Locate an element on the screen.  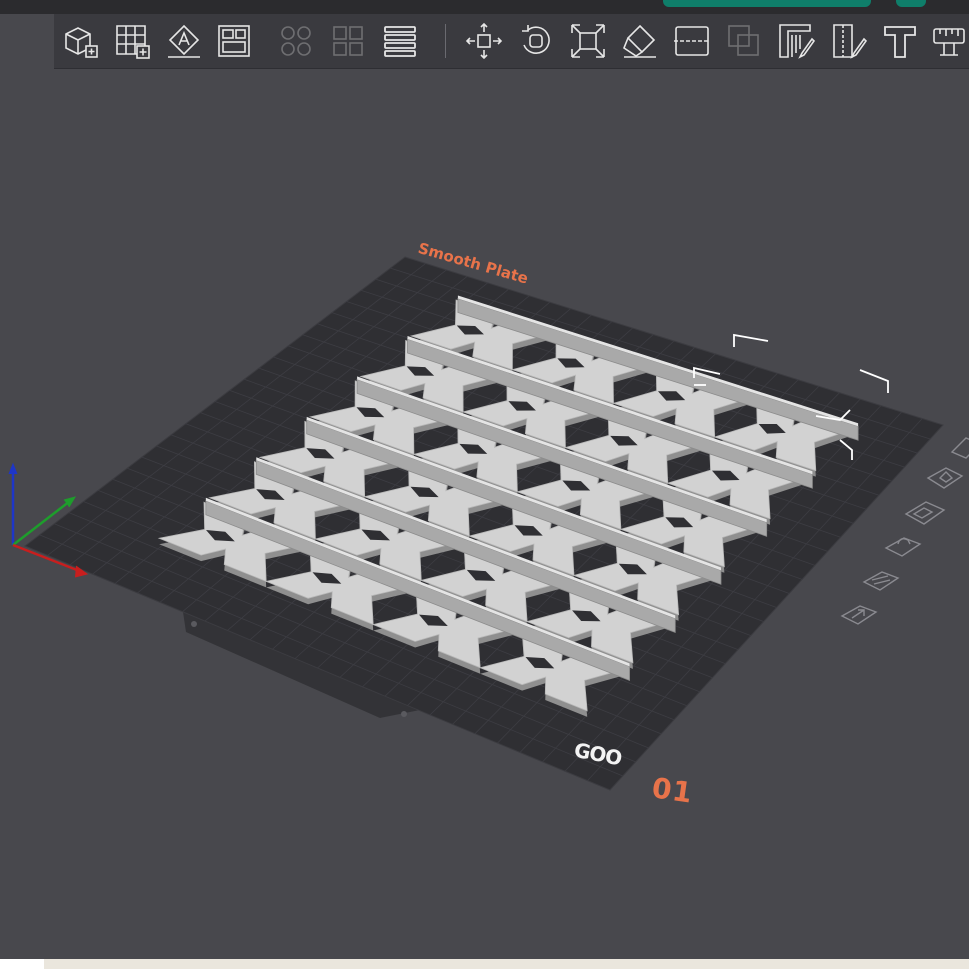
plate-settings-icon is located at coordinates (880, 581).